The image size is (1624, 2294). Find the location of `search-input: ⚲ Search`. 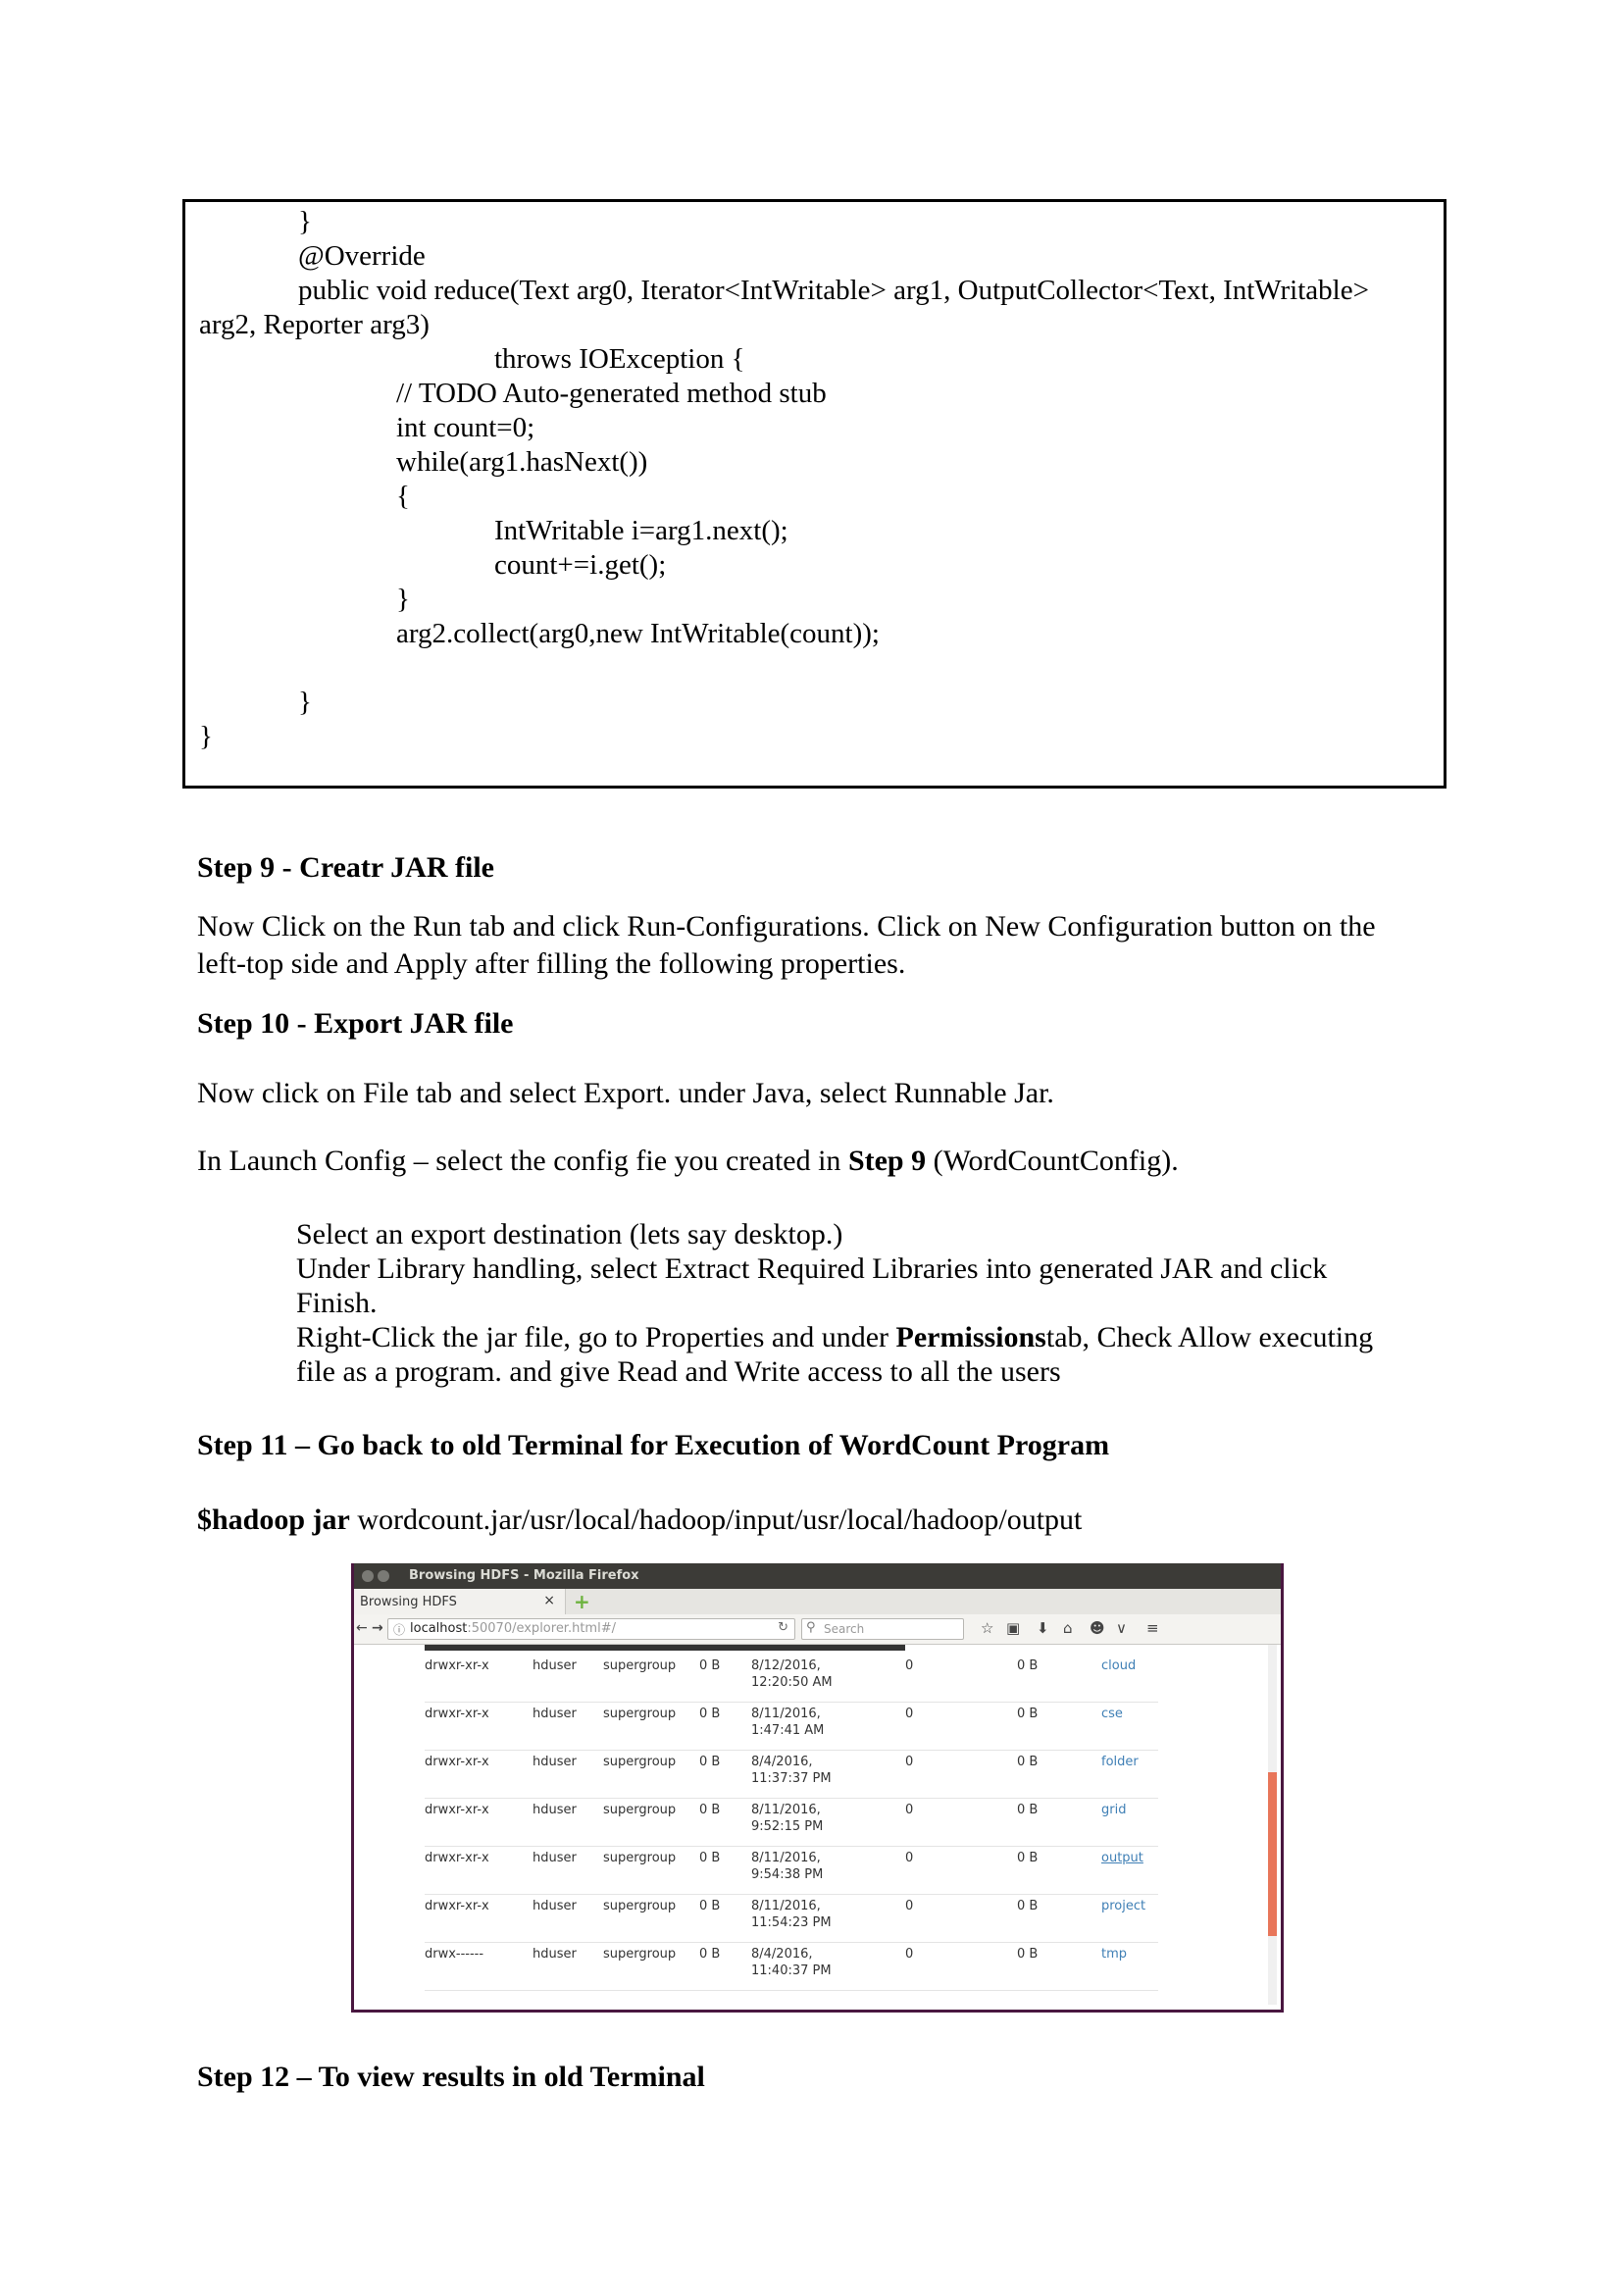

search-input: ⚲ Search is located at coordinates (882, 1629).